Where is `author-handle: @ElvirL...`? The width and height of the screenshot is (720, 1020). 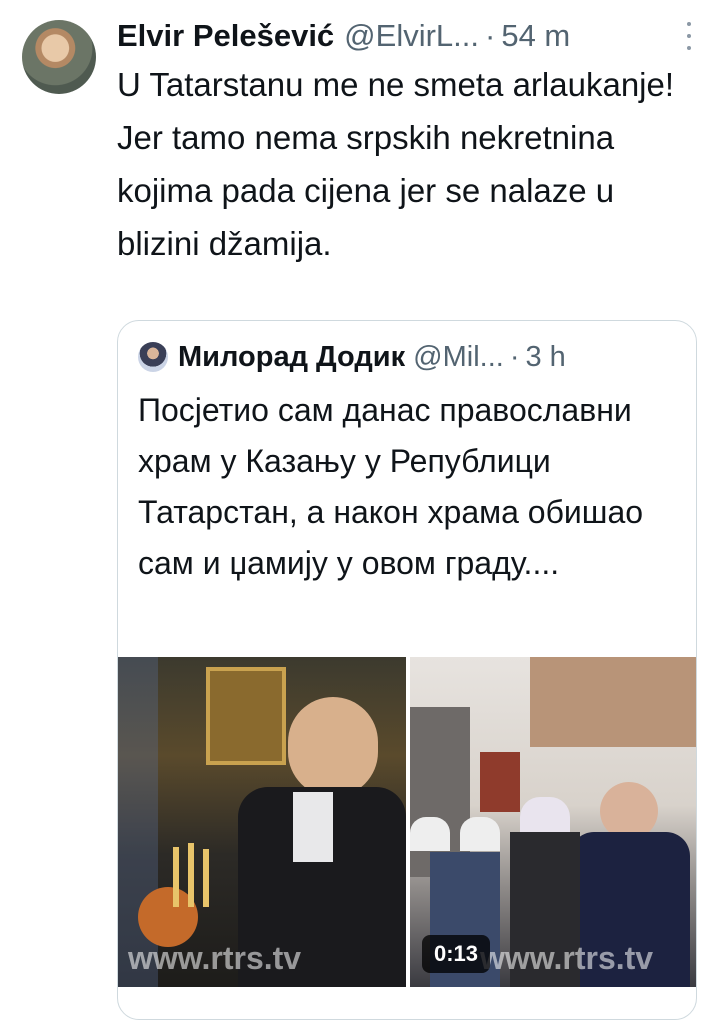 author-handle: @ElvirL... is located at coordinates (411, 36).